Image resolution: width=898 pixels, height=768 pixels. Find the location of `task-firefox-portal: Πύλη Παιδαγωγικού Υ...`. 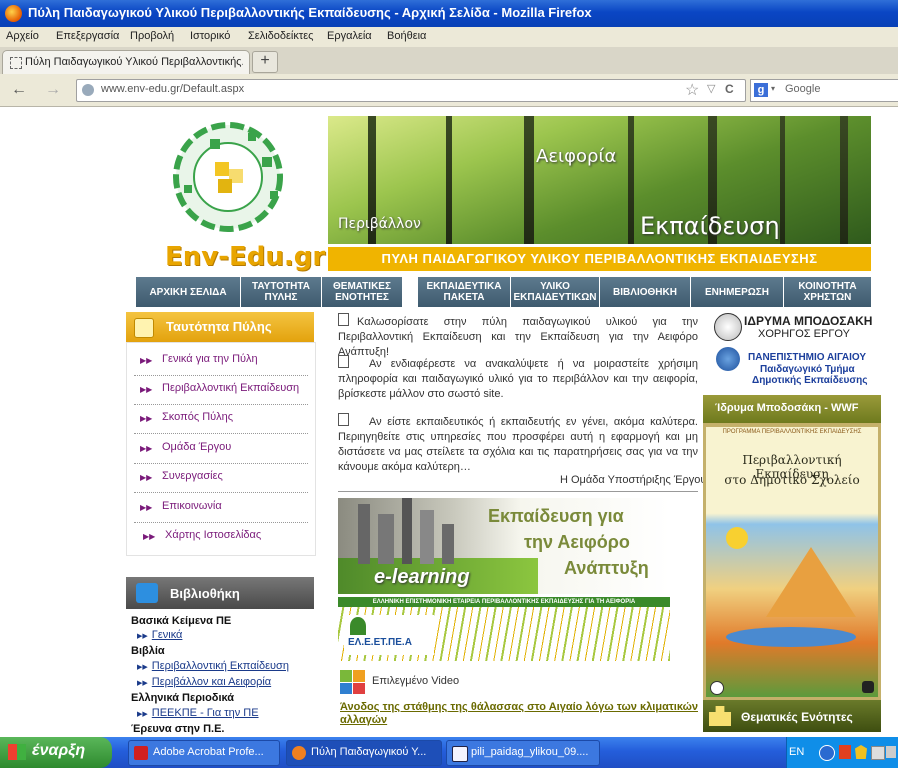

task-firefox-portal: Πύλη Παιδαγωγικού Υ... is located at coordinates (364, 753).